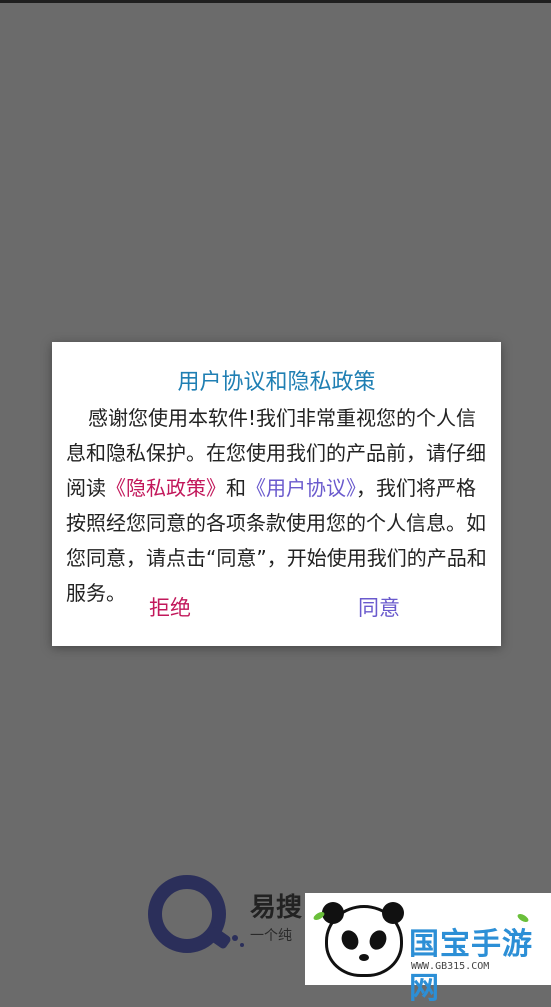 Image resolution: width=551 pixels, height=1007 pixels. What do you see at coordinates (379, 607) in the screenshot?
I see `agree-button: 同意` at bounding box center [379, 607].